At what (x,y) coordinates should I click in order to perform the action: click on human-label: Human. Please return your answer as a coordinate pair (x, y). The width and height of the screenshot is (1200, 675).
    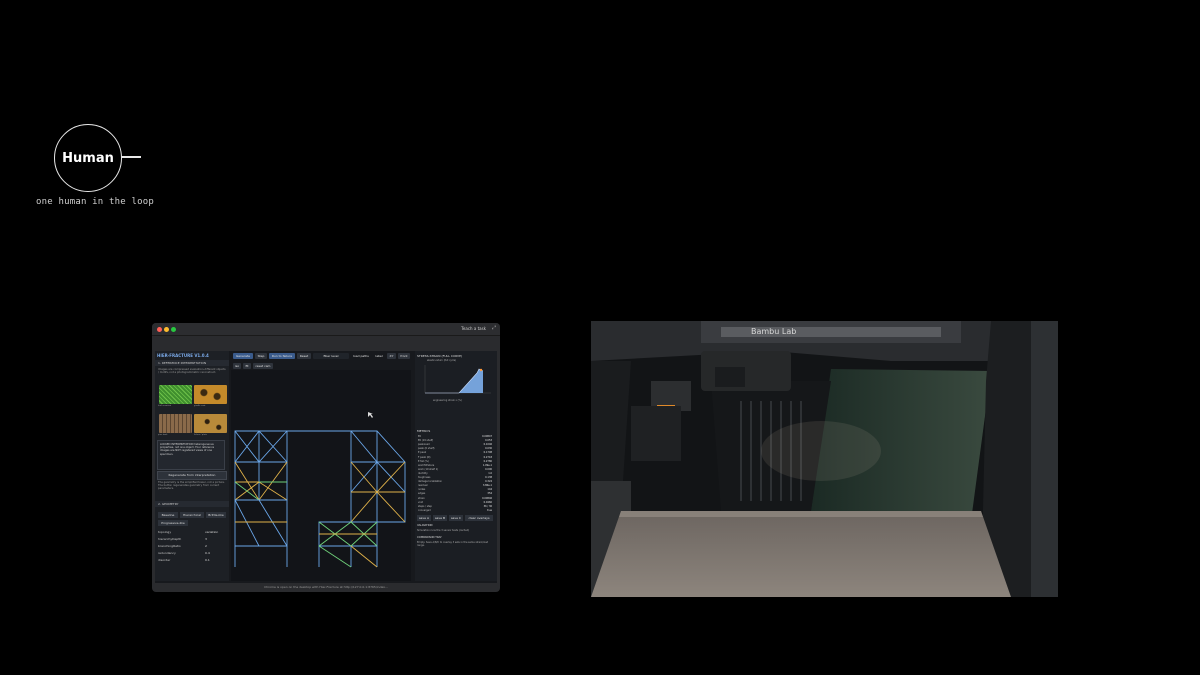
    Looking at the image, I should click on (88, 158).